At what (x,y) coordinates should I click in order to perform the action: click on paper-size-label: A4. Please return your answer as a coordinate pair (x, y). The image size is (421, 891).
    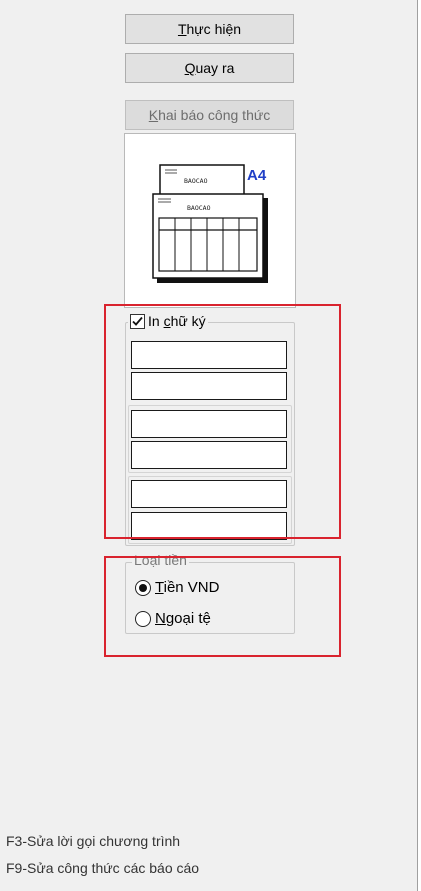
    Looking at the image, I should click on (257, 175).